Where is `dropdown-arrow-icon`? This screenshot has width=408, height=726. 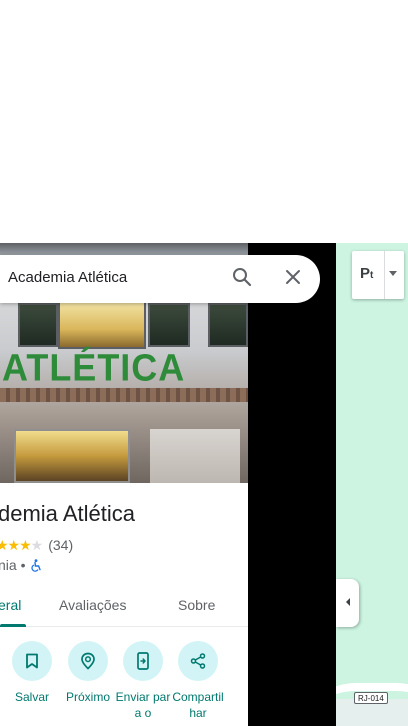 dropdown-arrow-icon is located at coordinates (393, 273).